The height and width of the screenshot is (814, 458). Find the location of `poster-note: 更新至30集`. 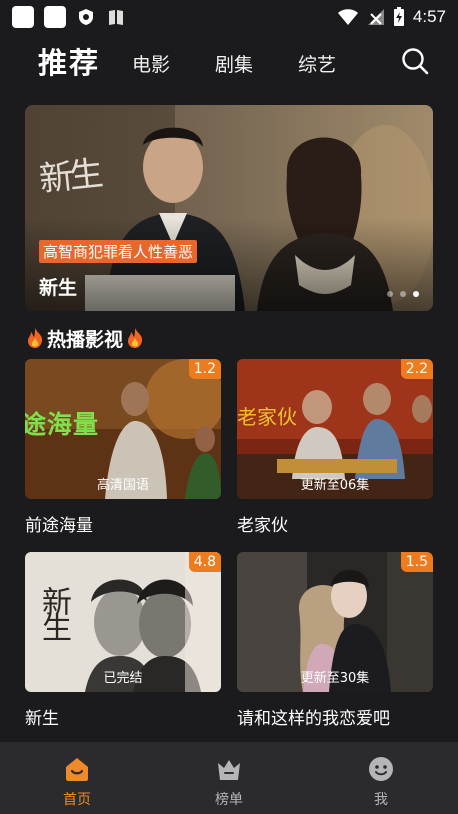

poster-note: 更新至30集 is located at coordinates (335, 678).